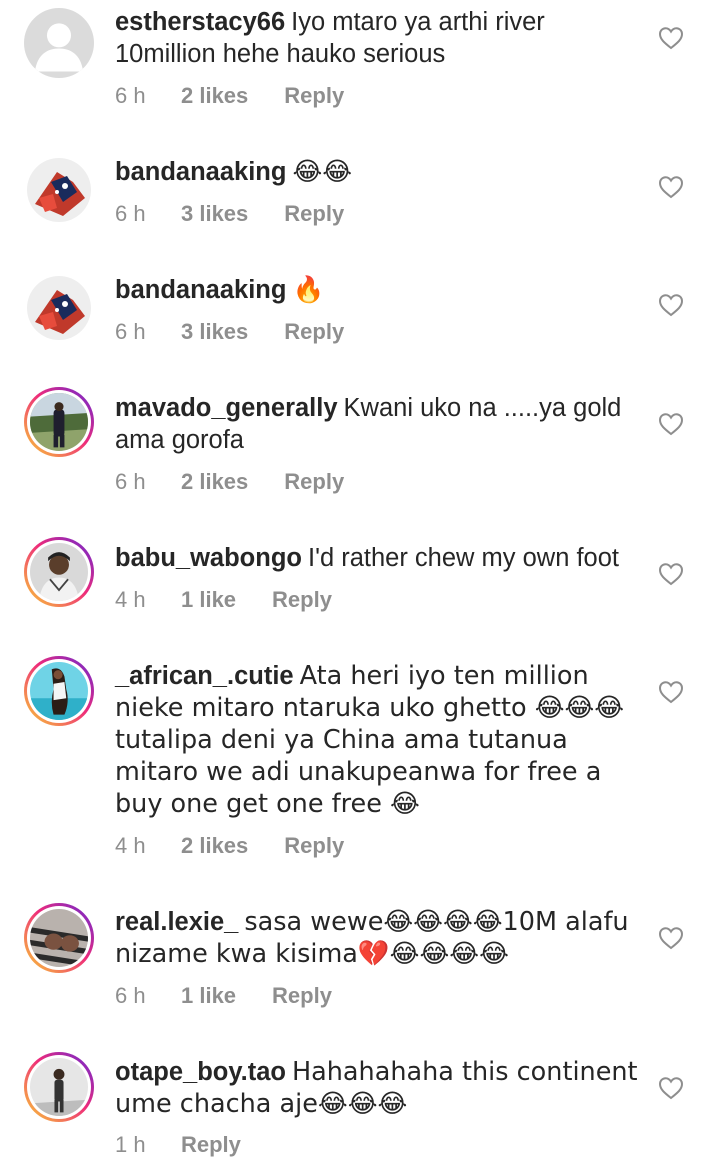  What do you see at coordinates (130, 1144) in the screenshot?
I see `comment-time: 1 h` at bounding box center [130, 1144].